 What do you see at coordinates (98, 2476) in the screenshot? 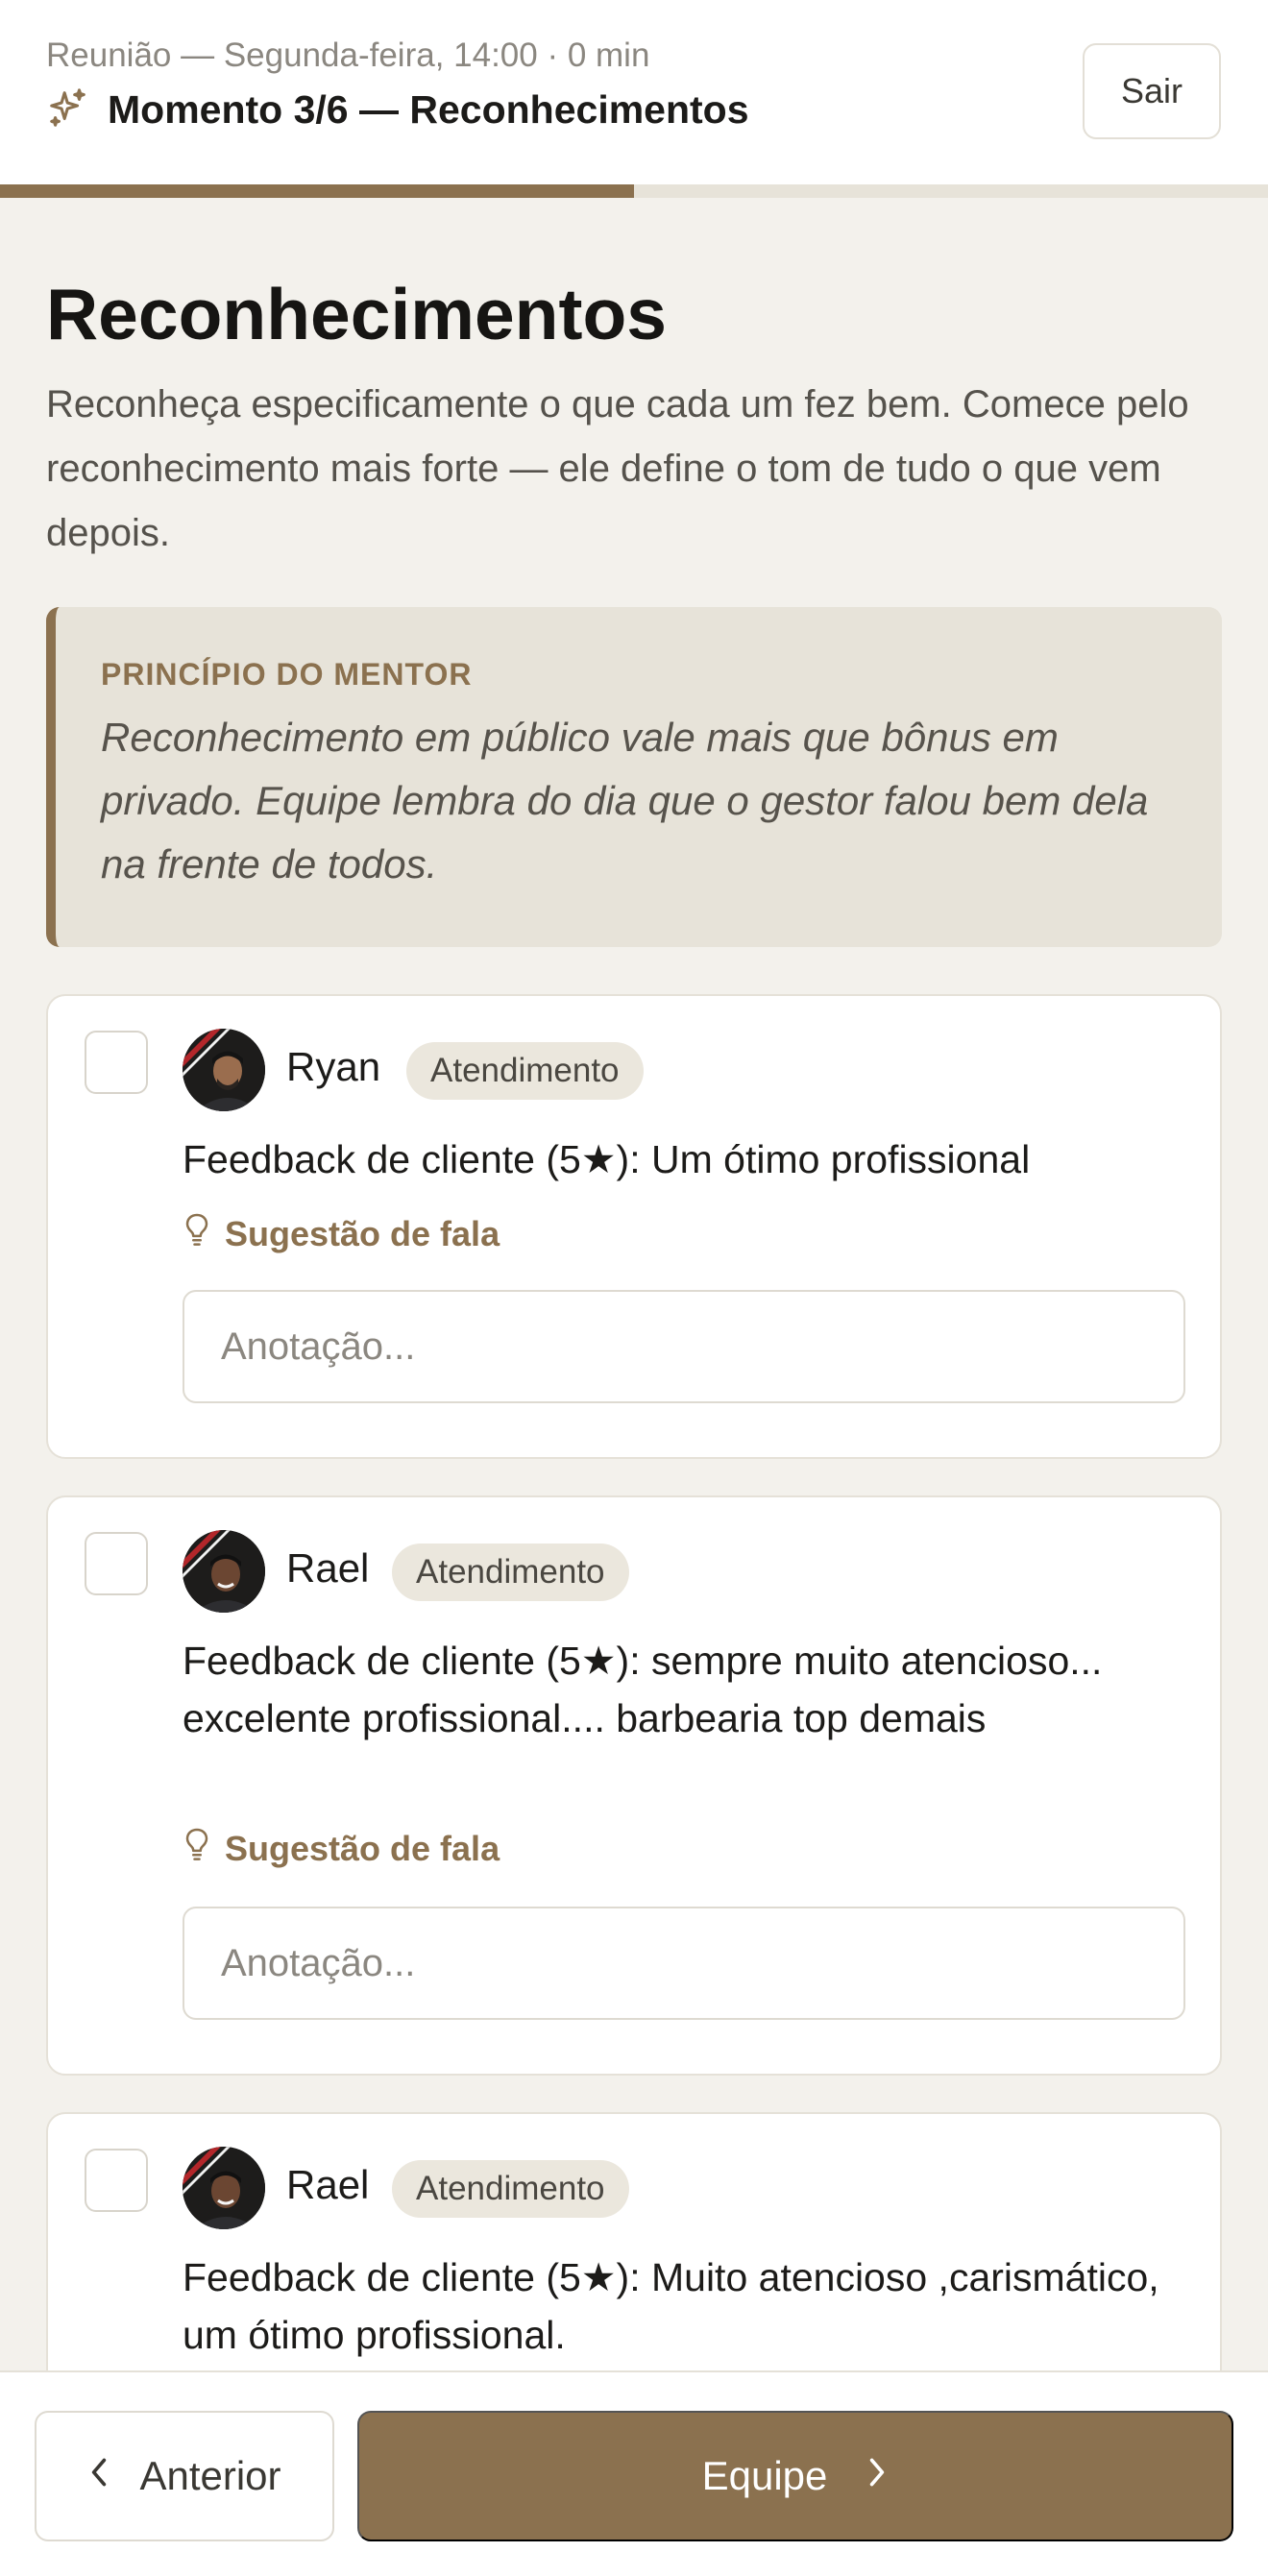
I see `chevron-left-icon` at bounding box center [98, 2476].